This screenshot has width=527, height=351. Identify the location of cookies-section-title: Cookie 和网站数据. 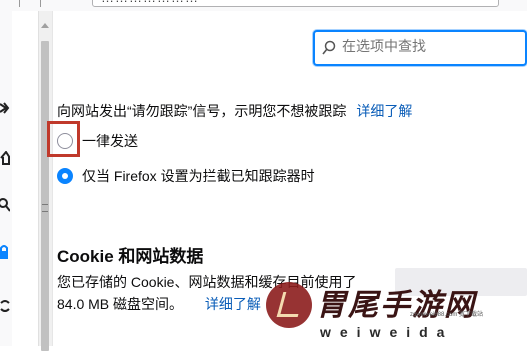
(130, 256).